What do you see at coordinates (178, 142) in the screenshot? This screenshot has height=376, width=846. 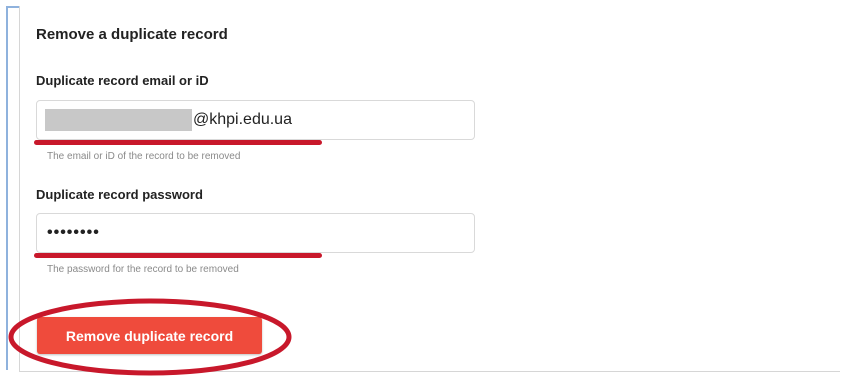 I see `email-annotation-underline` at bounding box center [178, 142].